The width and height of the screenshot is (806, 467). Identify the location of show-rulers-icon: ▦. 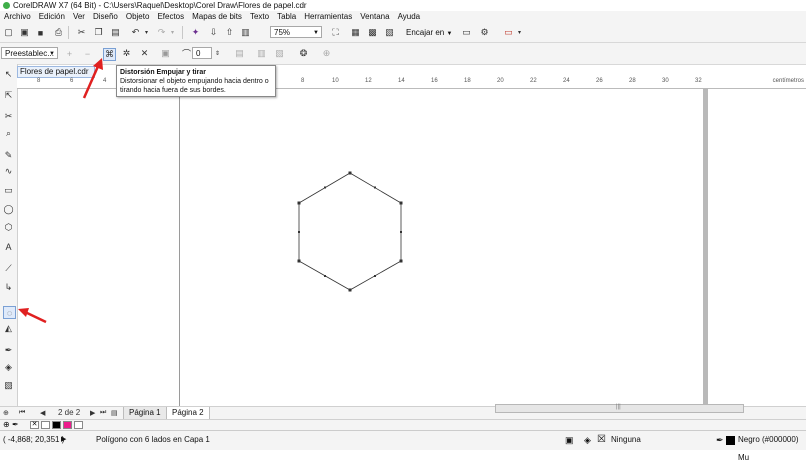
(355, 32).